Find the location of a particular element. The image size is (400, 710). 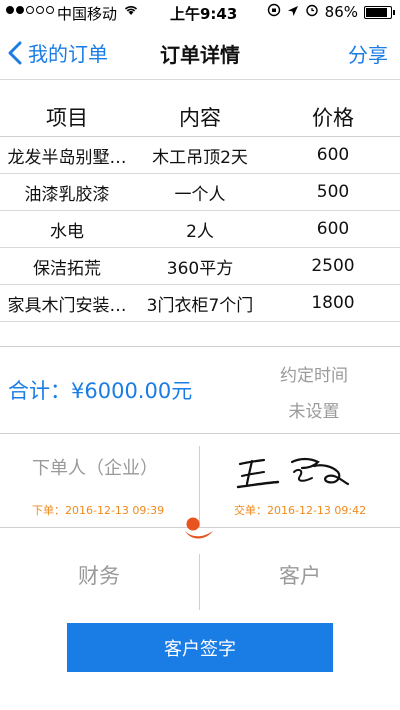

orientation-lock-icon is located at coordinates (274, 12).